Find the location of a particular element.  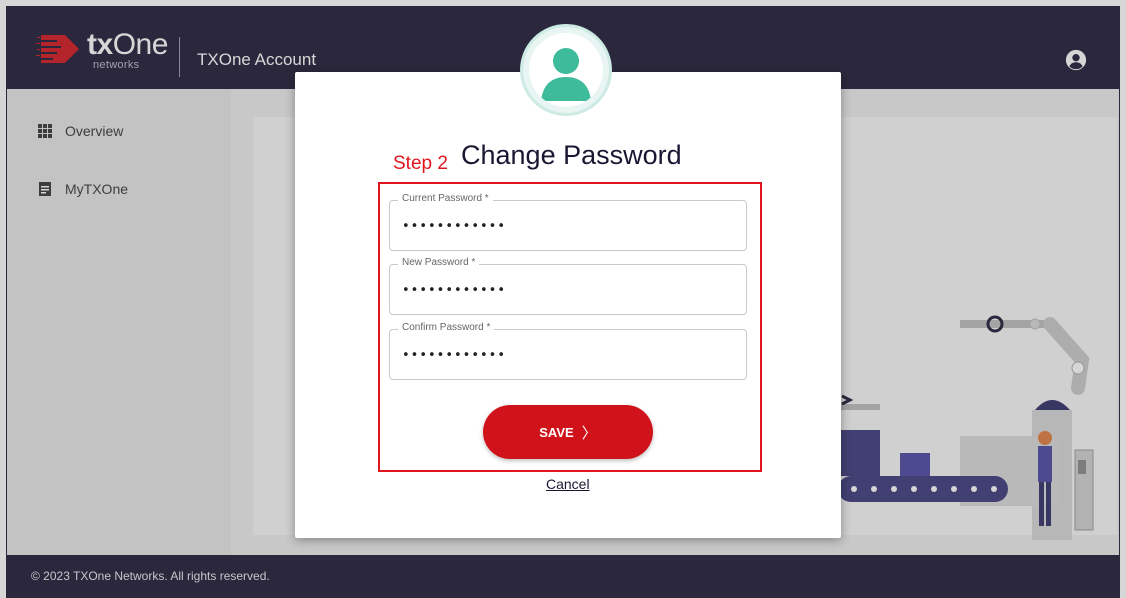

confirm-password-field: Confirm Password * is located at coordinates (568, 351).